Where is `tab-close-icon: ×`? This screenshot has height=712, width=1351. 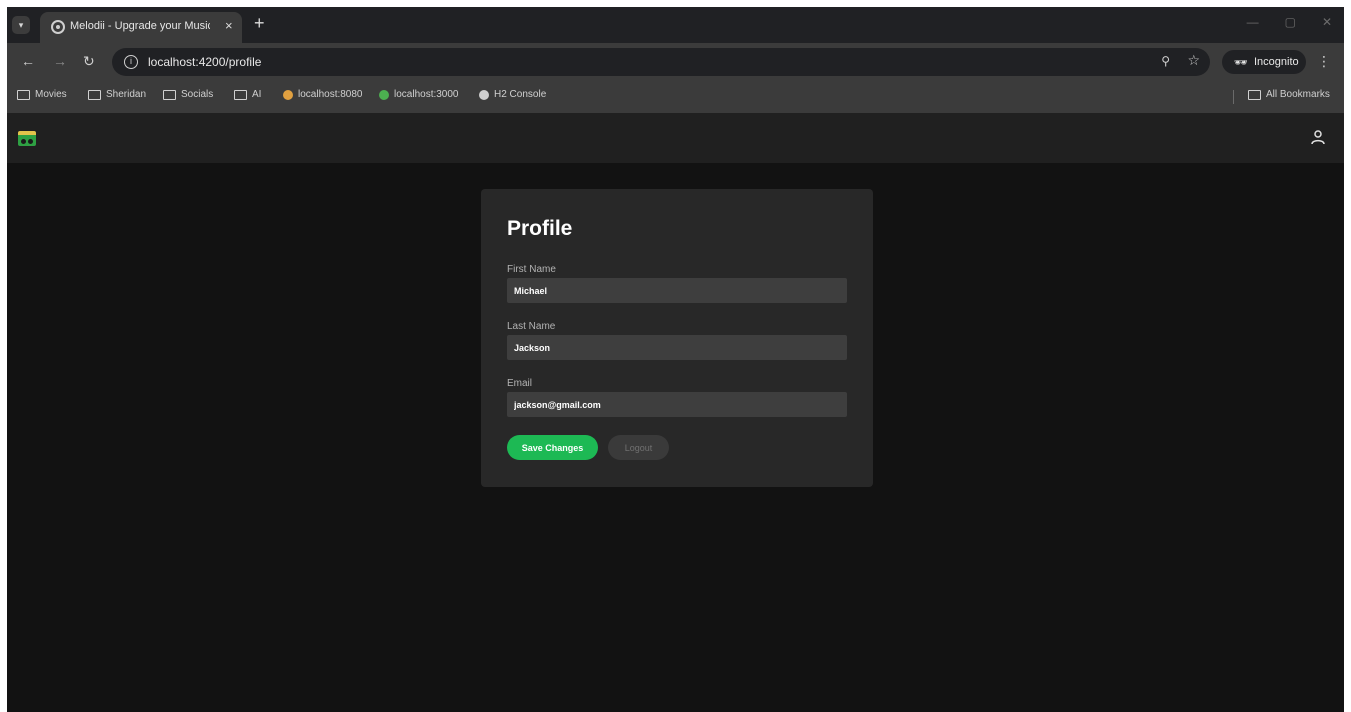 tab-close-icon: × is located at coordinates (229, 25).